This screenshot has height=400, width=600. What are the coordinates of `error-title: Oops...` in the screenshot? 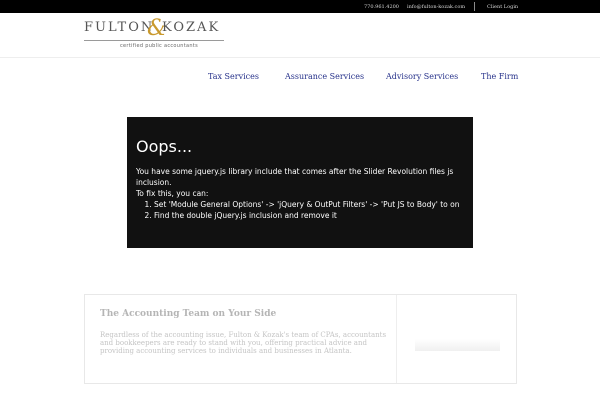 It's located at (164, 146).